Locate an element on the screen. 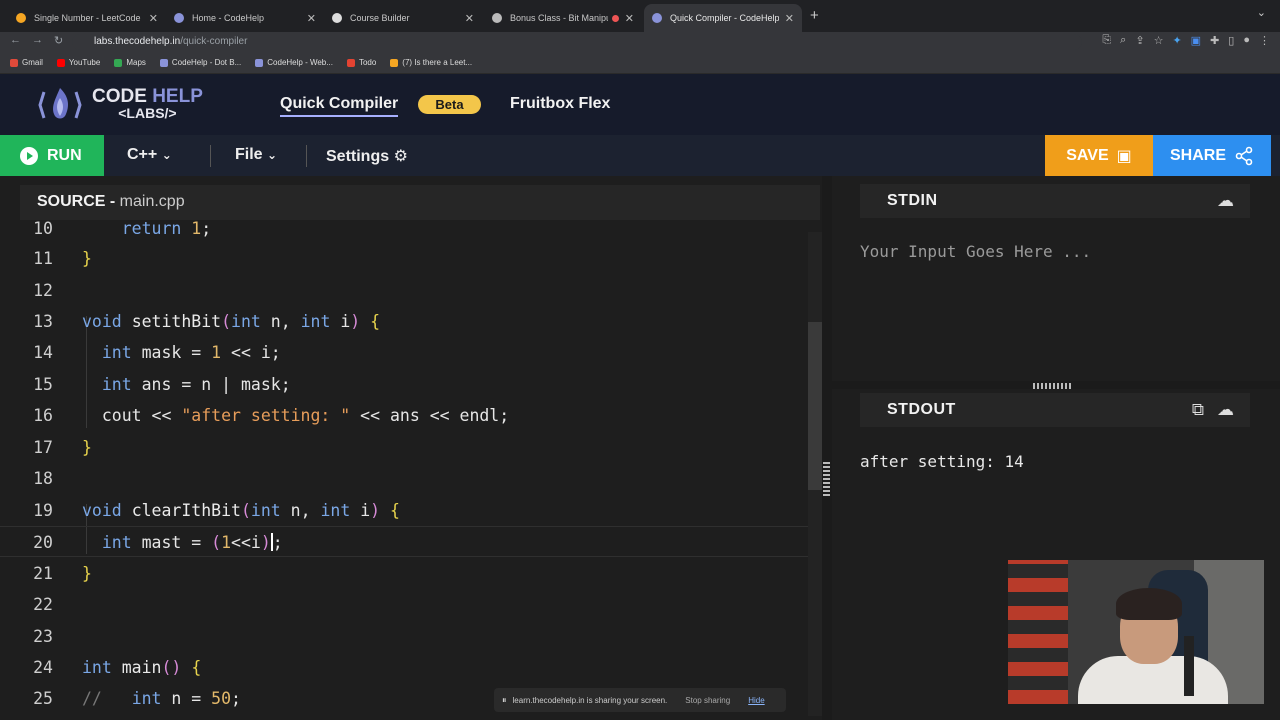 This screenshot has height=720, width=1280. stdout-header: STDOUT ⧉ ☁ is located at coordinates (1055, 410).